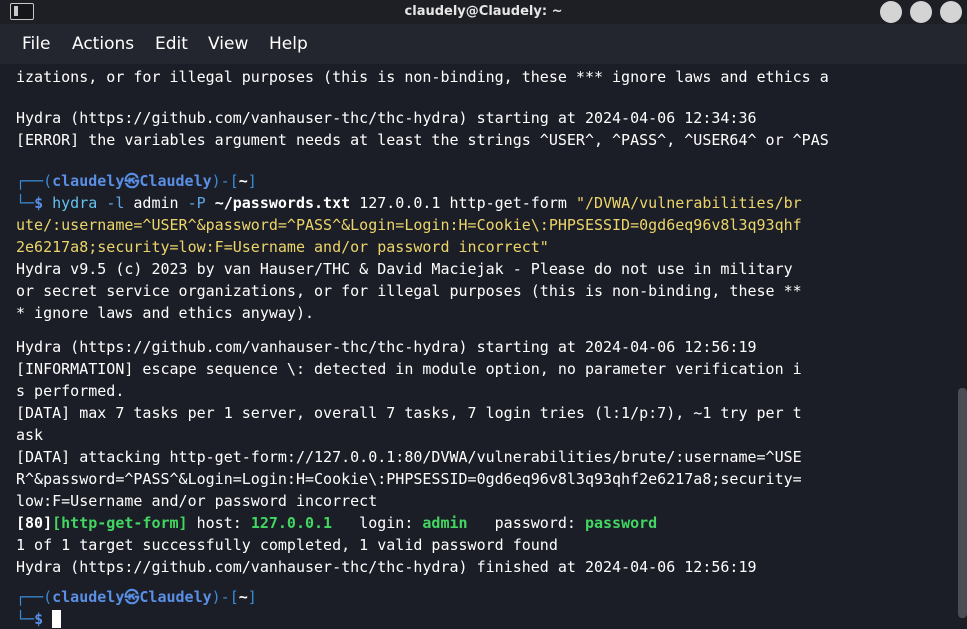 This screenshot has height=629, width=967. Describe the element at coordinates (196, 203) in the screenshot. I see `command-flag: -P` at that location.